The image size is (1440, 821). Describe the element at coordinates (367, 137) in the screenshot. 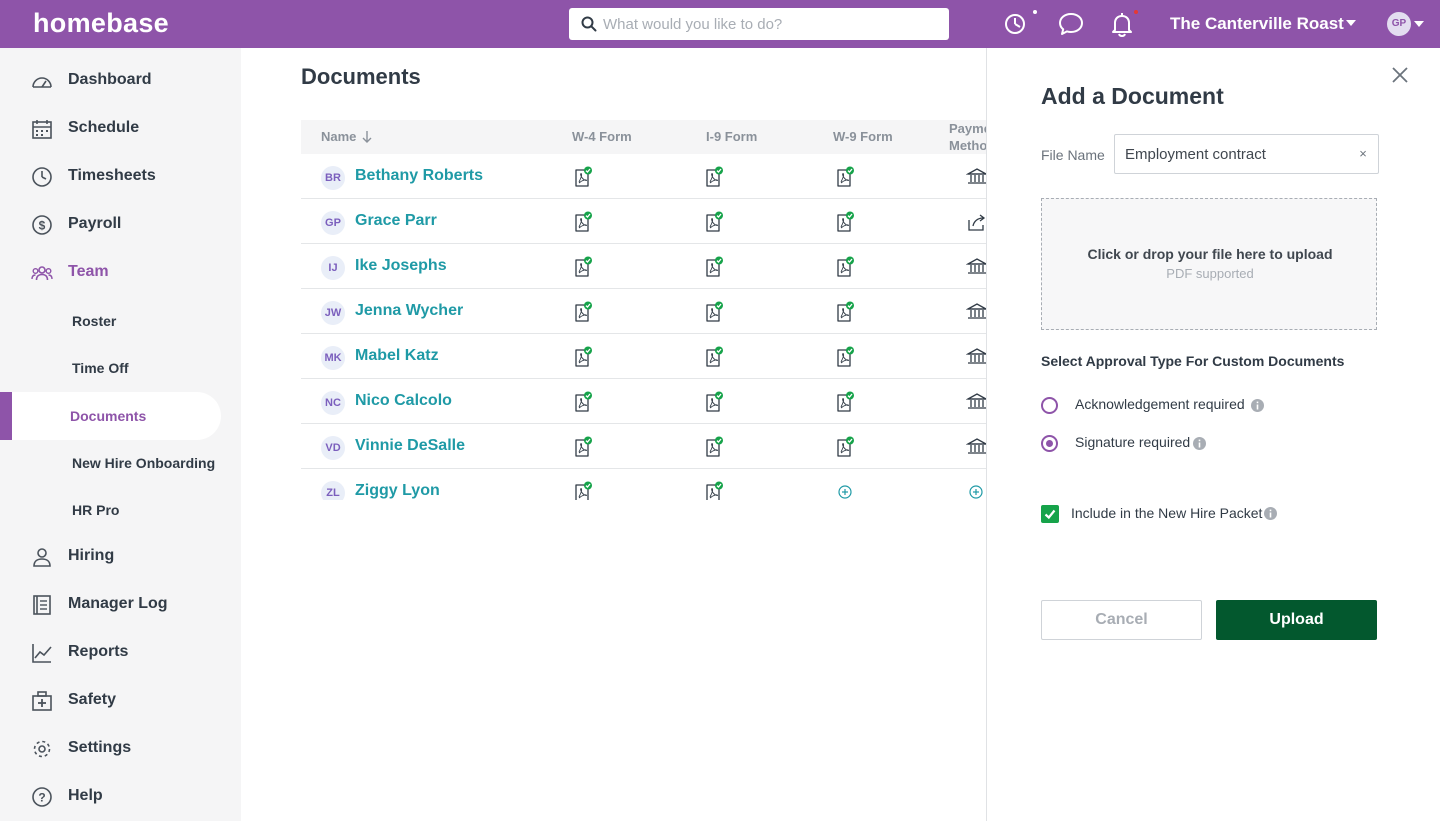

I see `sort-arrow-down-icon` at that location.